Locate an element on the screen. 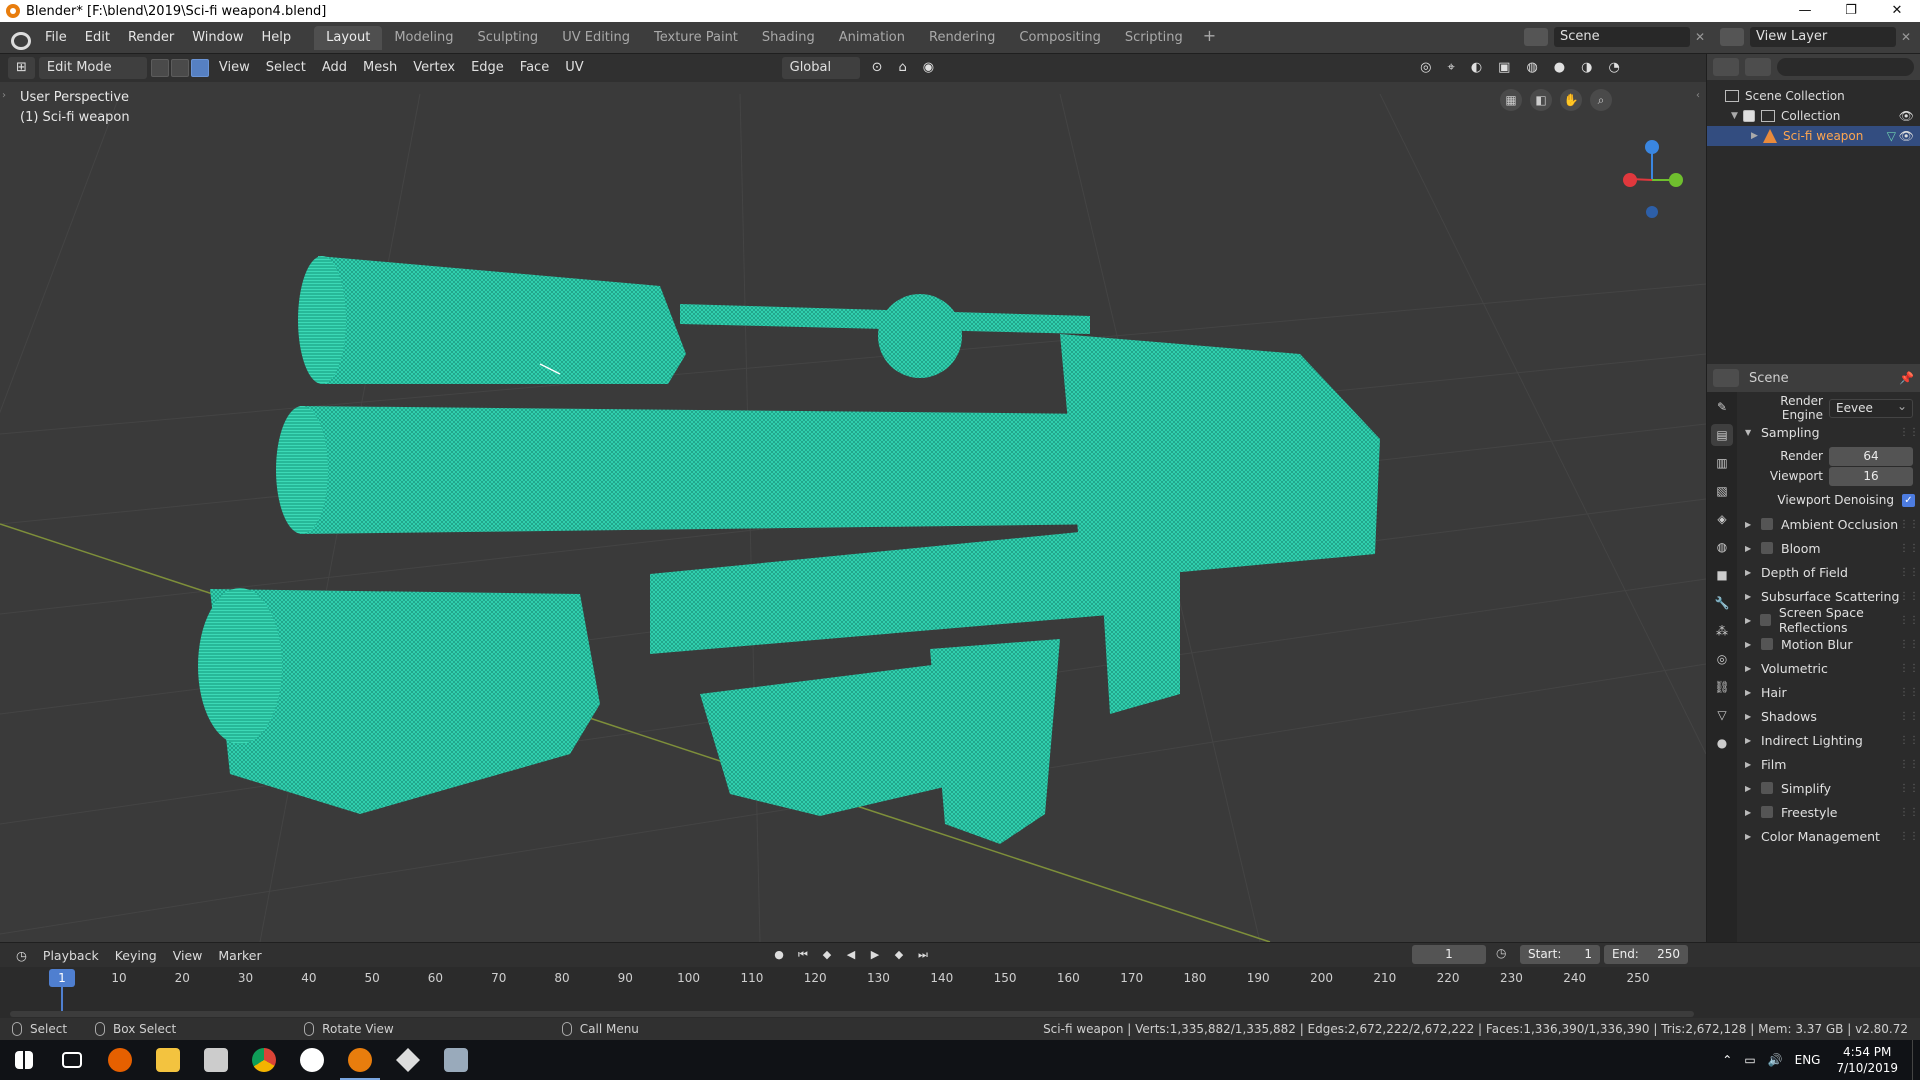  outliner-editor-icon is located at coordinates (1726, 67).